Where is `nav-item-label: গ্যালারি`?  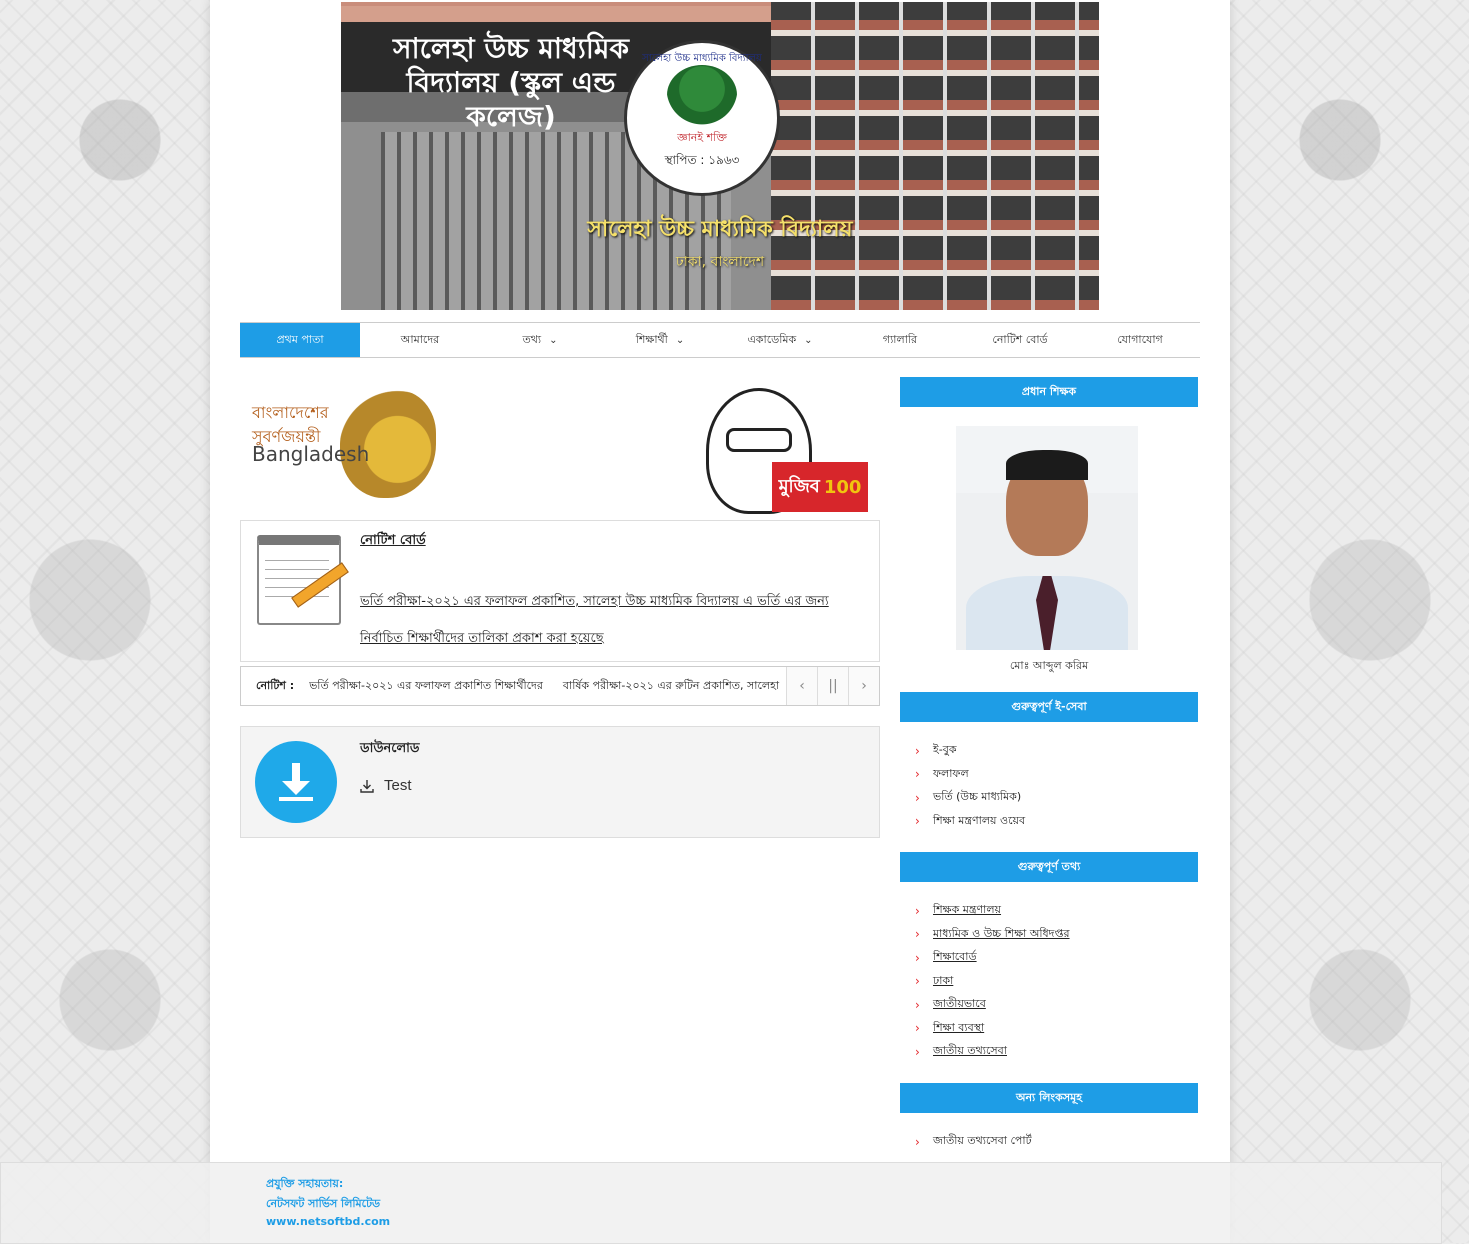 nav-item-label: গ্যালারি is located at coordinates (900, 339).